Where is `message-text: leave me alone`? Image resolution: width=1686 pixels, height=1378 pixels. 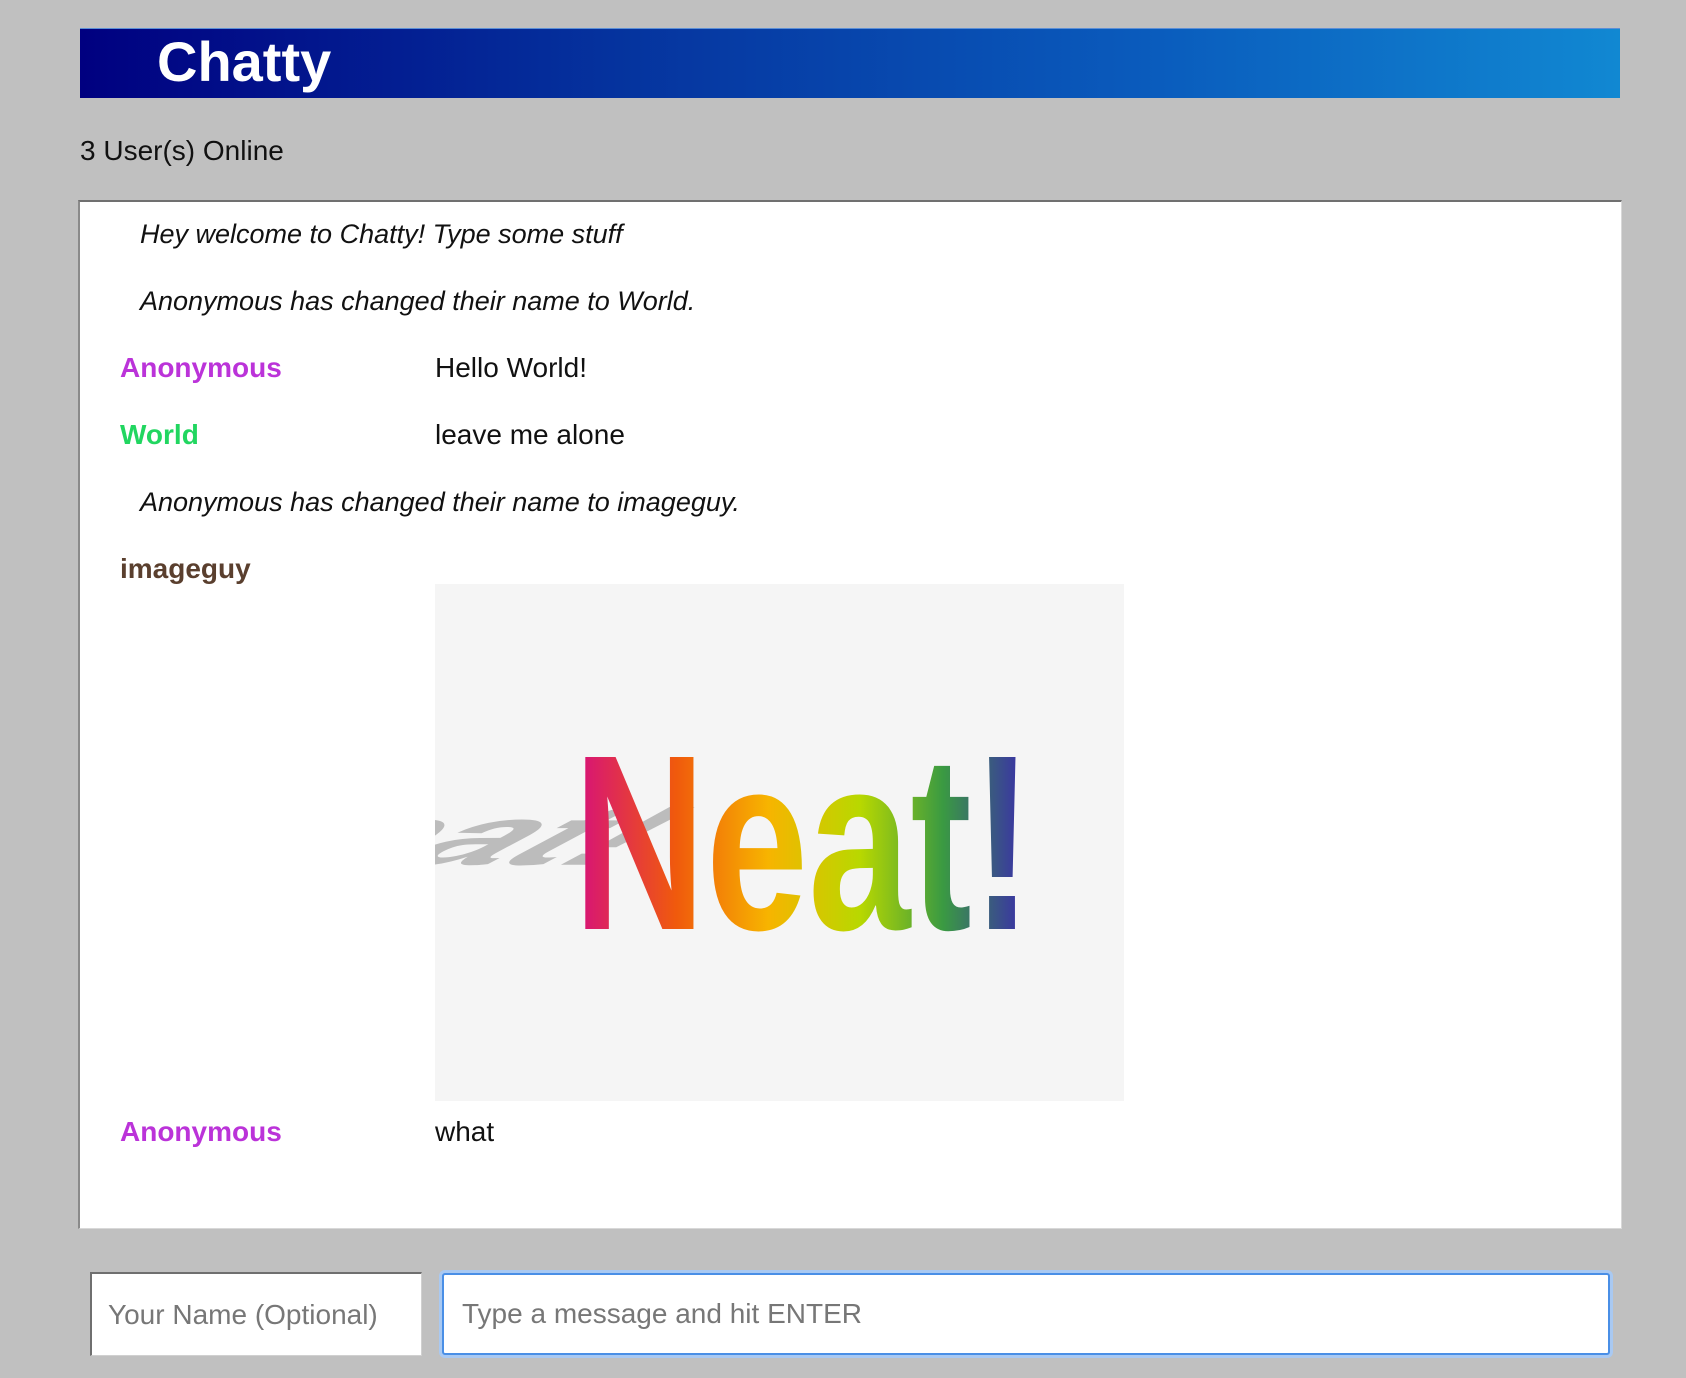 message-text: leave me alone is located at coordinates (530, 434).